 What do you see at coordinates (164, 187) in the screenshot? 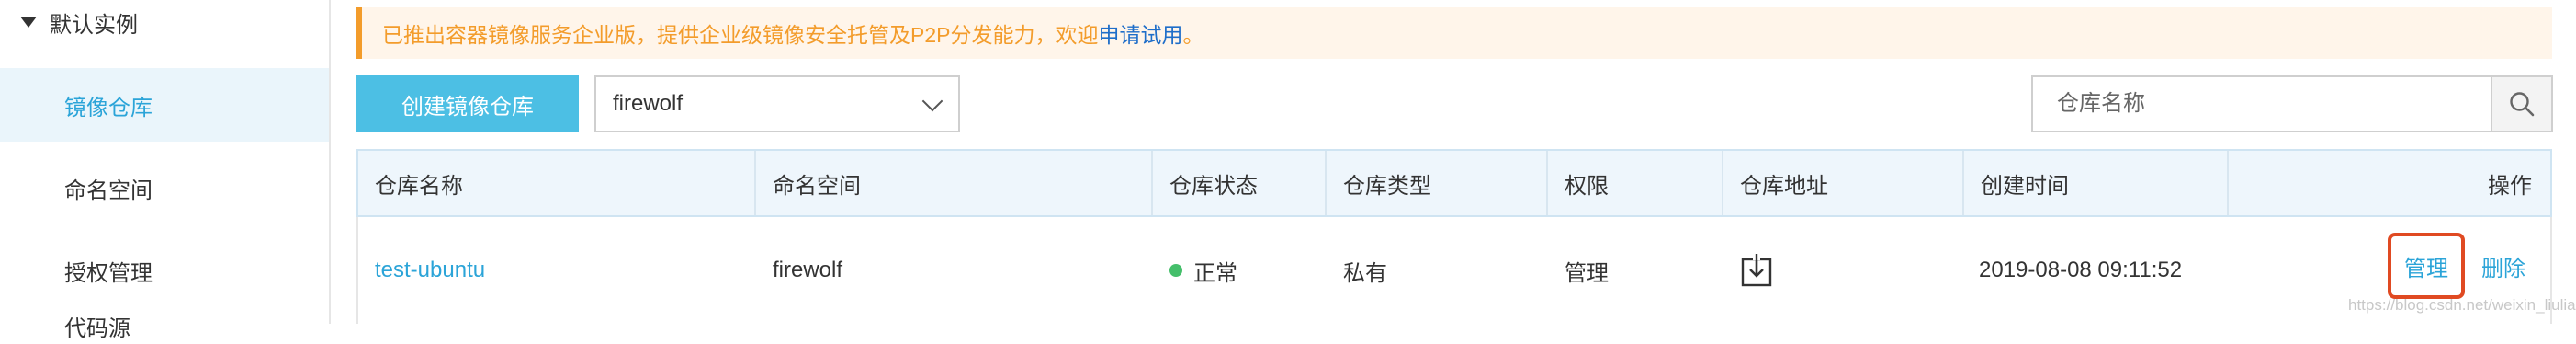
I see `sidebar-item-namespaces: 命名空间` at bounding box center [164, 187].